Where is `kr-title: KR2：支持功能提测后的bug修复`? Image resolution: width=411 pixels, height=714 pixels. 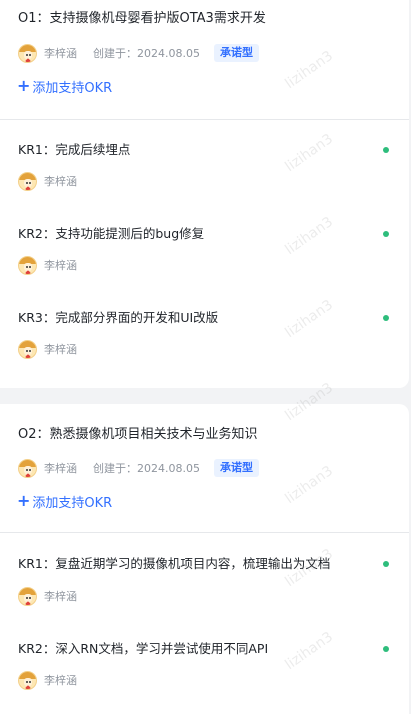
kr-title: KR2：支持功能提测后的bug修复 is located at coordinates (111, 234).